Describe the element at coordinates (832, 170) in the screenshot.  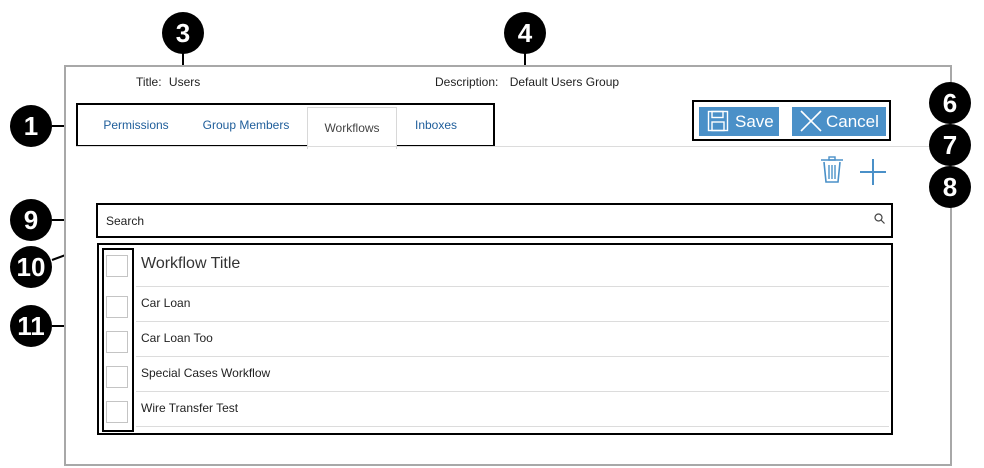
I see `trash-icon` at that location.